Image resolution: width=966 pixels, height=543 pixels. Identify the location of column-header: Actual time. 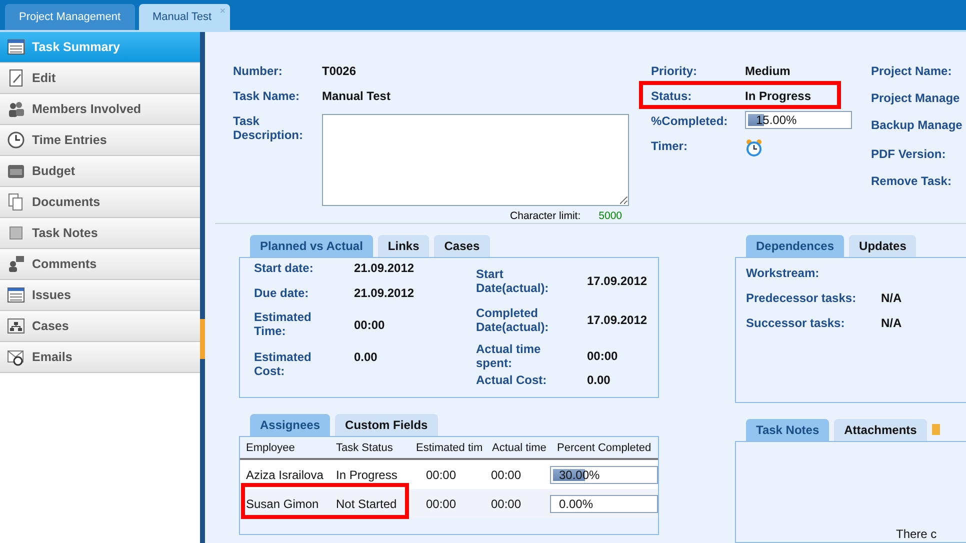
(519, 448).